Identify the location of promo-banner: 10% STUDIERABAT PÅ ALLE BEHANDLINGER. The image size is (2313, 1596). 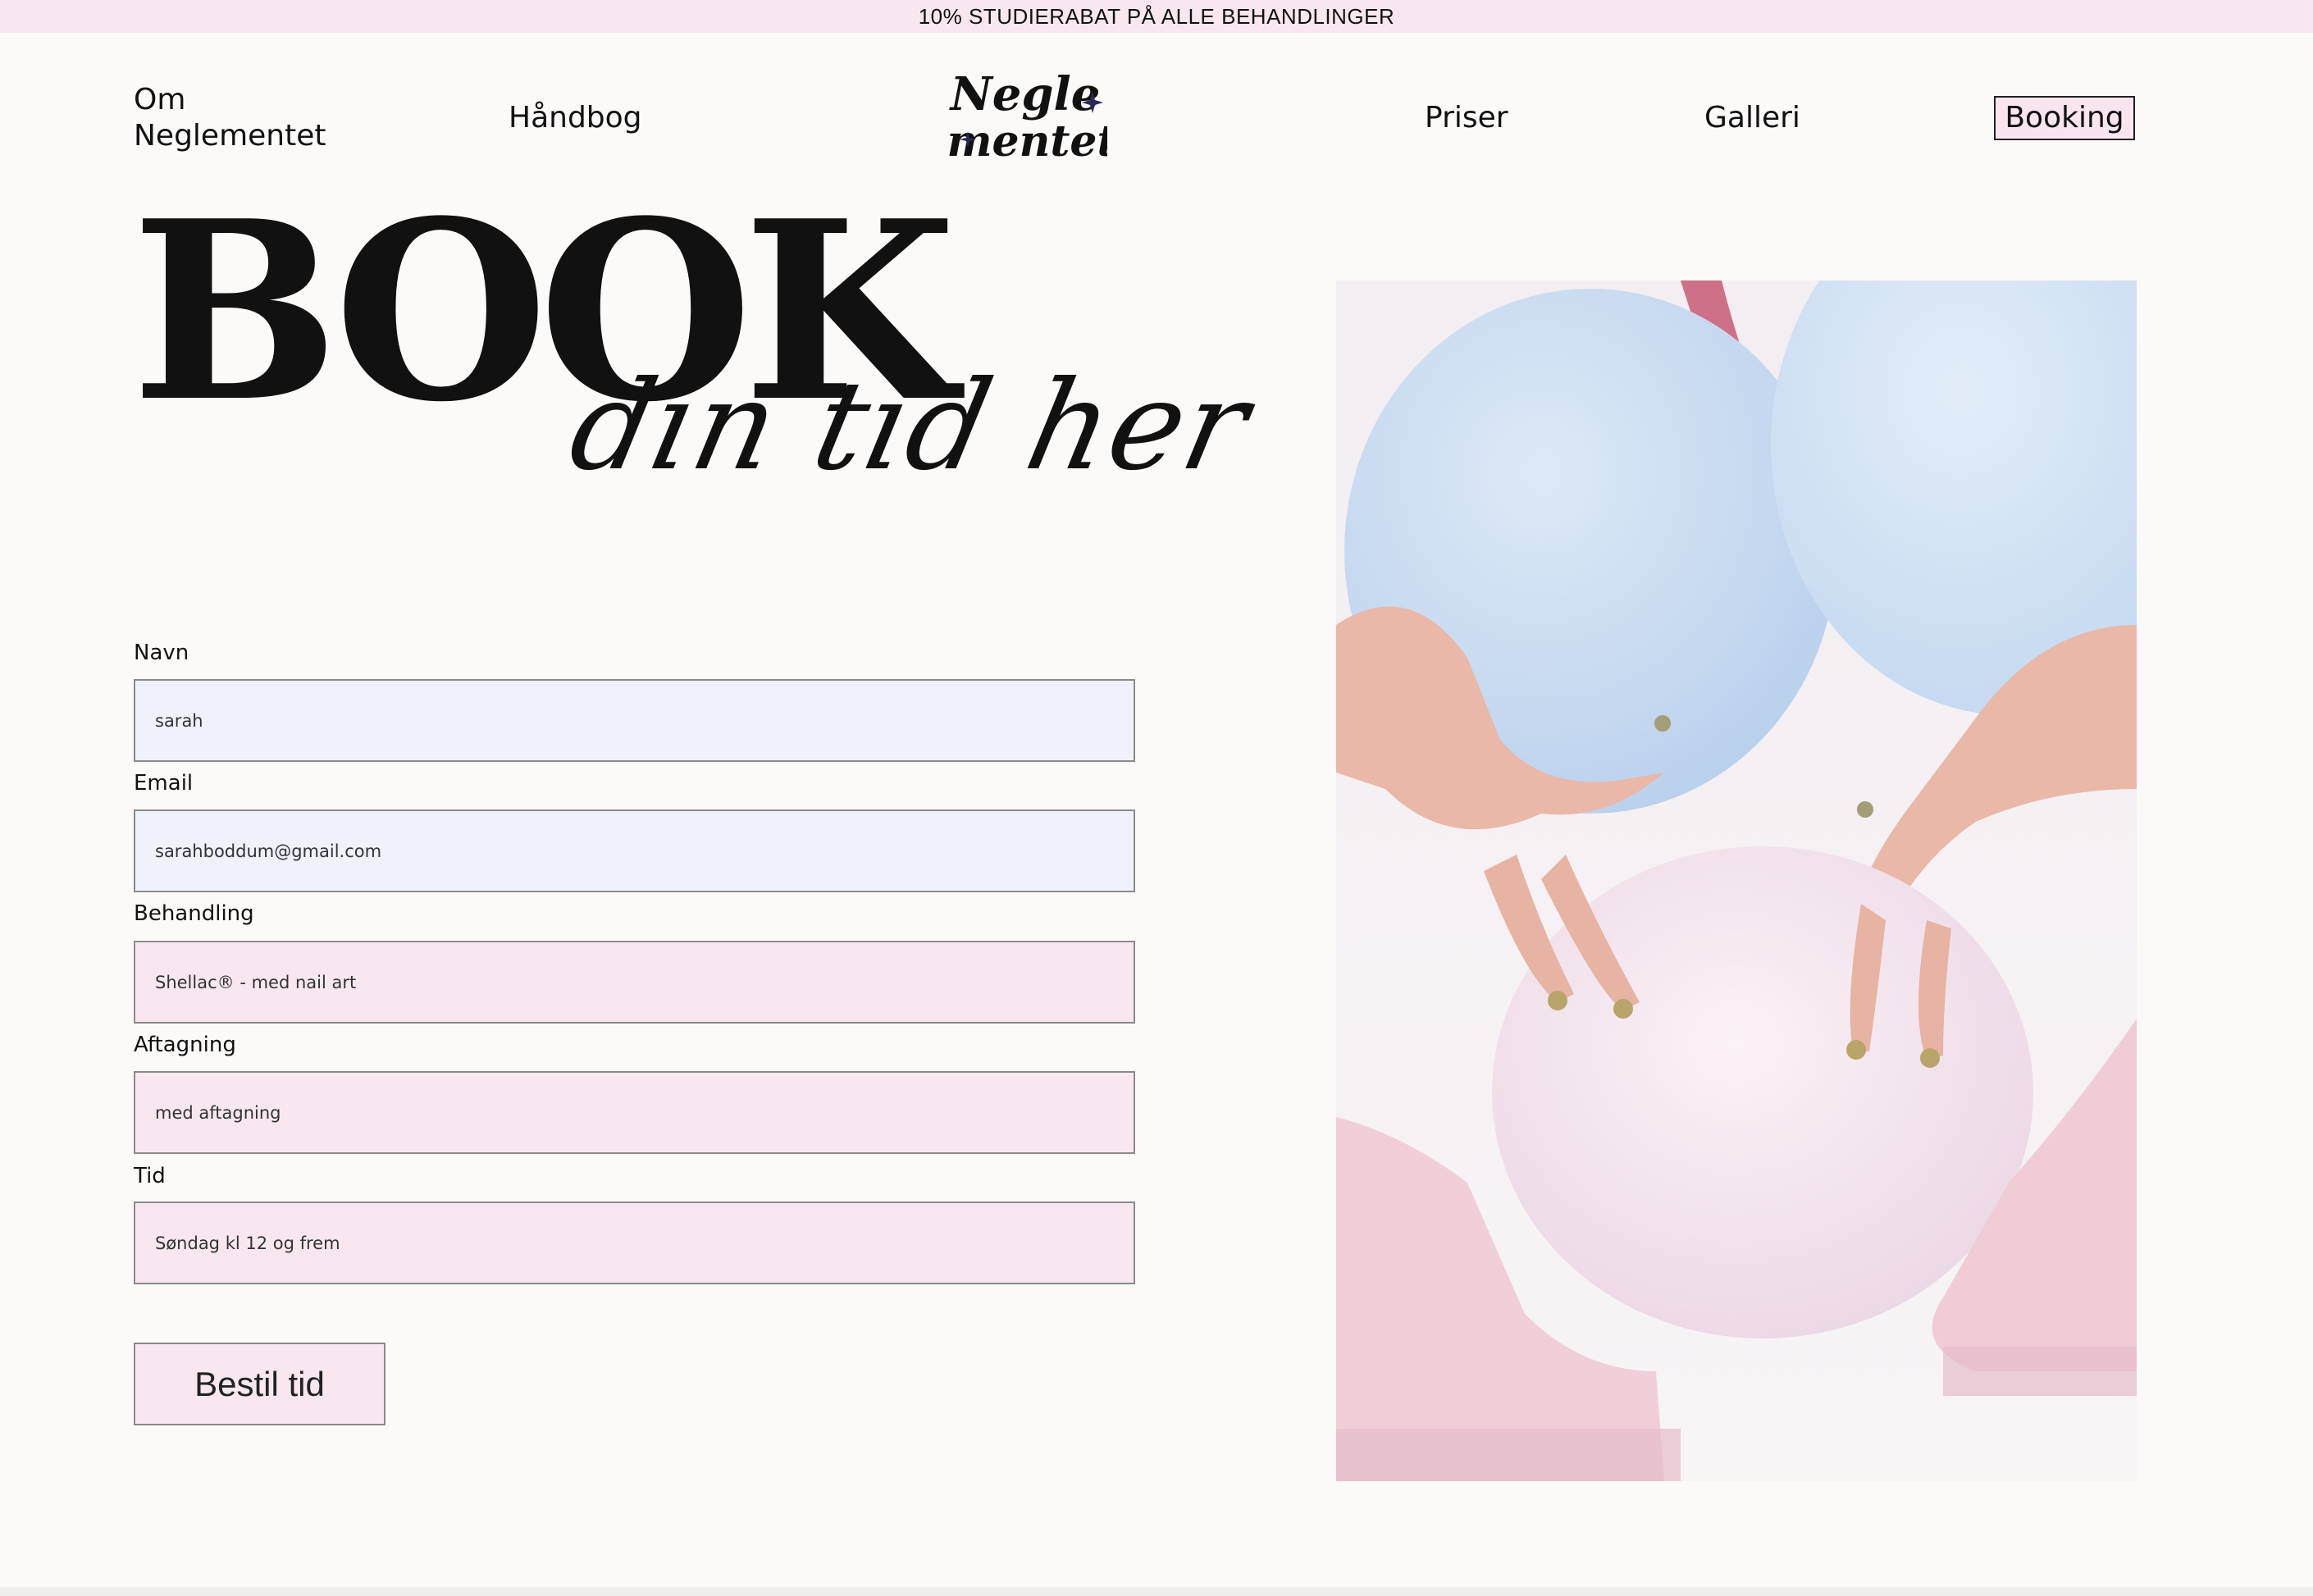
(1157, 16).